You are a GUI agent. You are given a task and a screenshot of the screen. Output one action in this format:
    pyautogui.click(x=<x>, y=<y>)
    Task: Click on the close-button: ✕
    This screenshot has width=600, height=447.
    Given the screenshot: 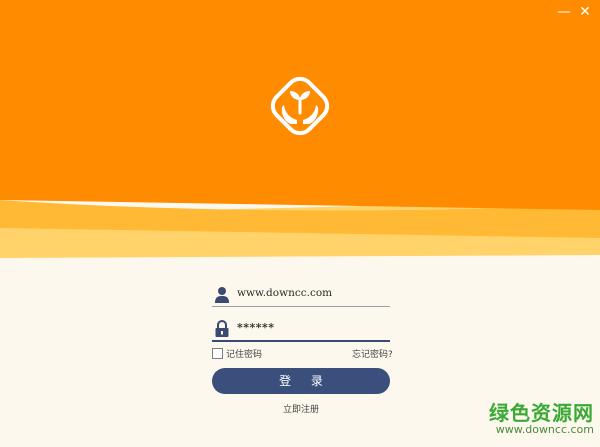 What is the action you would take?
    pyautogui.click(x=585, y=12)
    